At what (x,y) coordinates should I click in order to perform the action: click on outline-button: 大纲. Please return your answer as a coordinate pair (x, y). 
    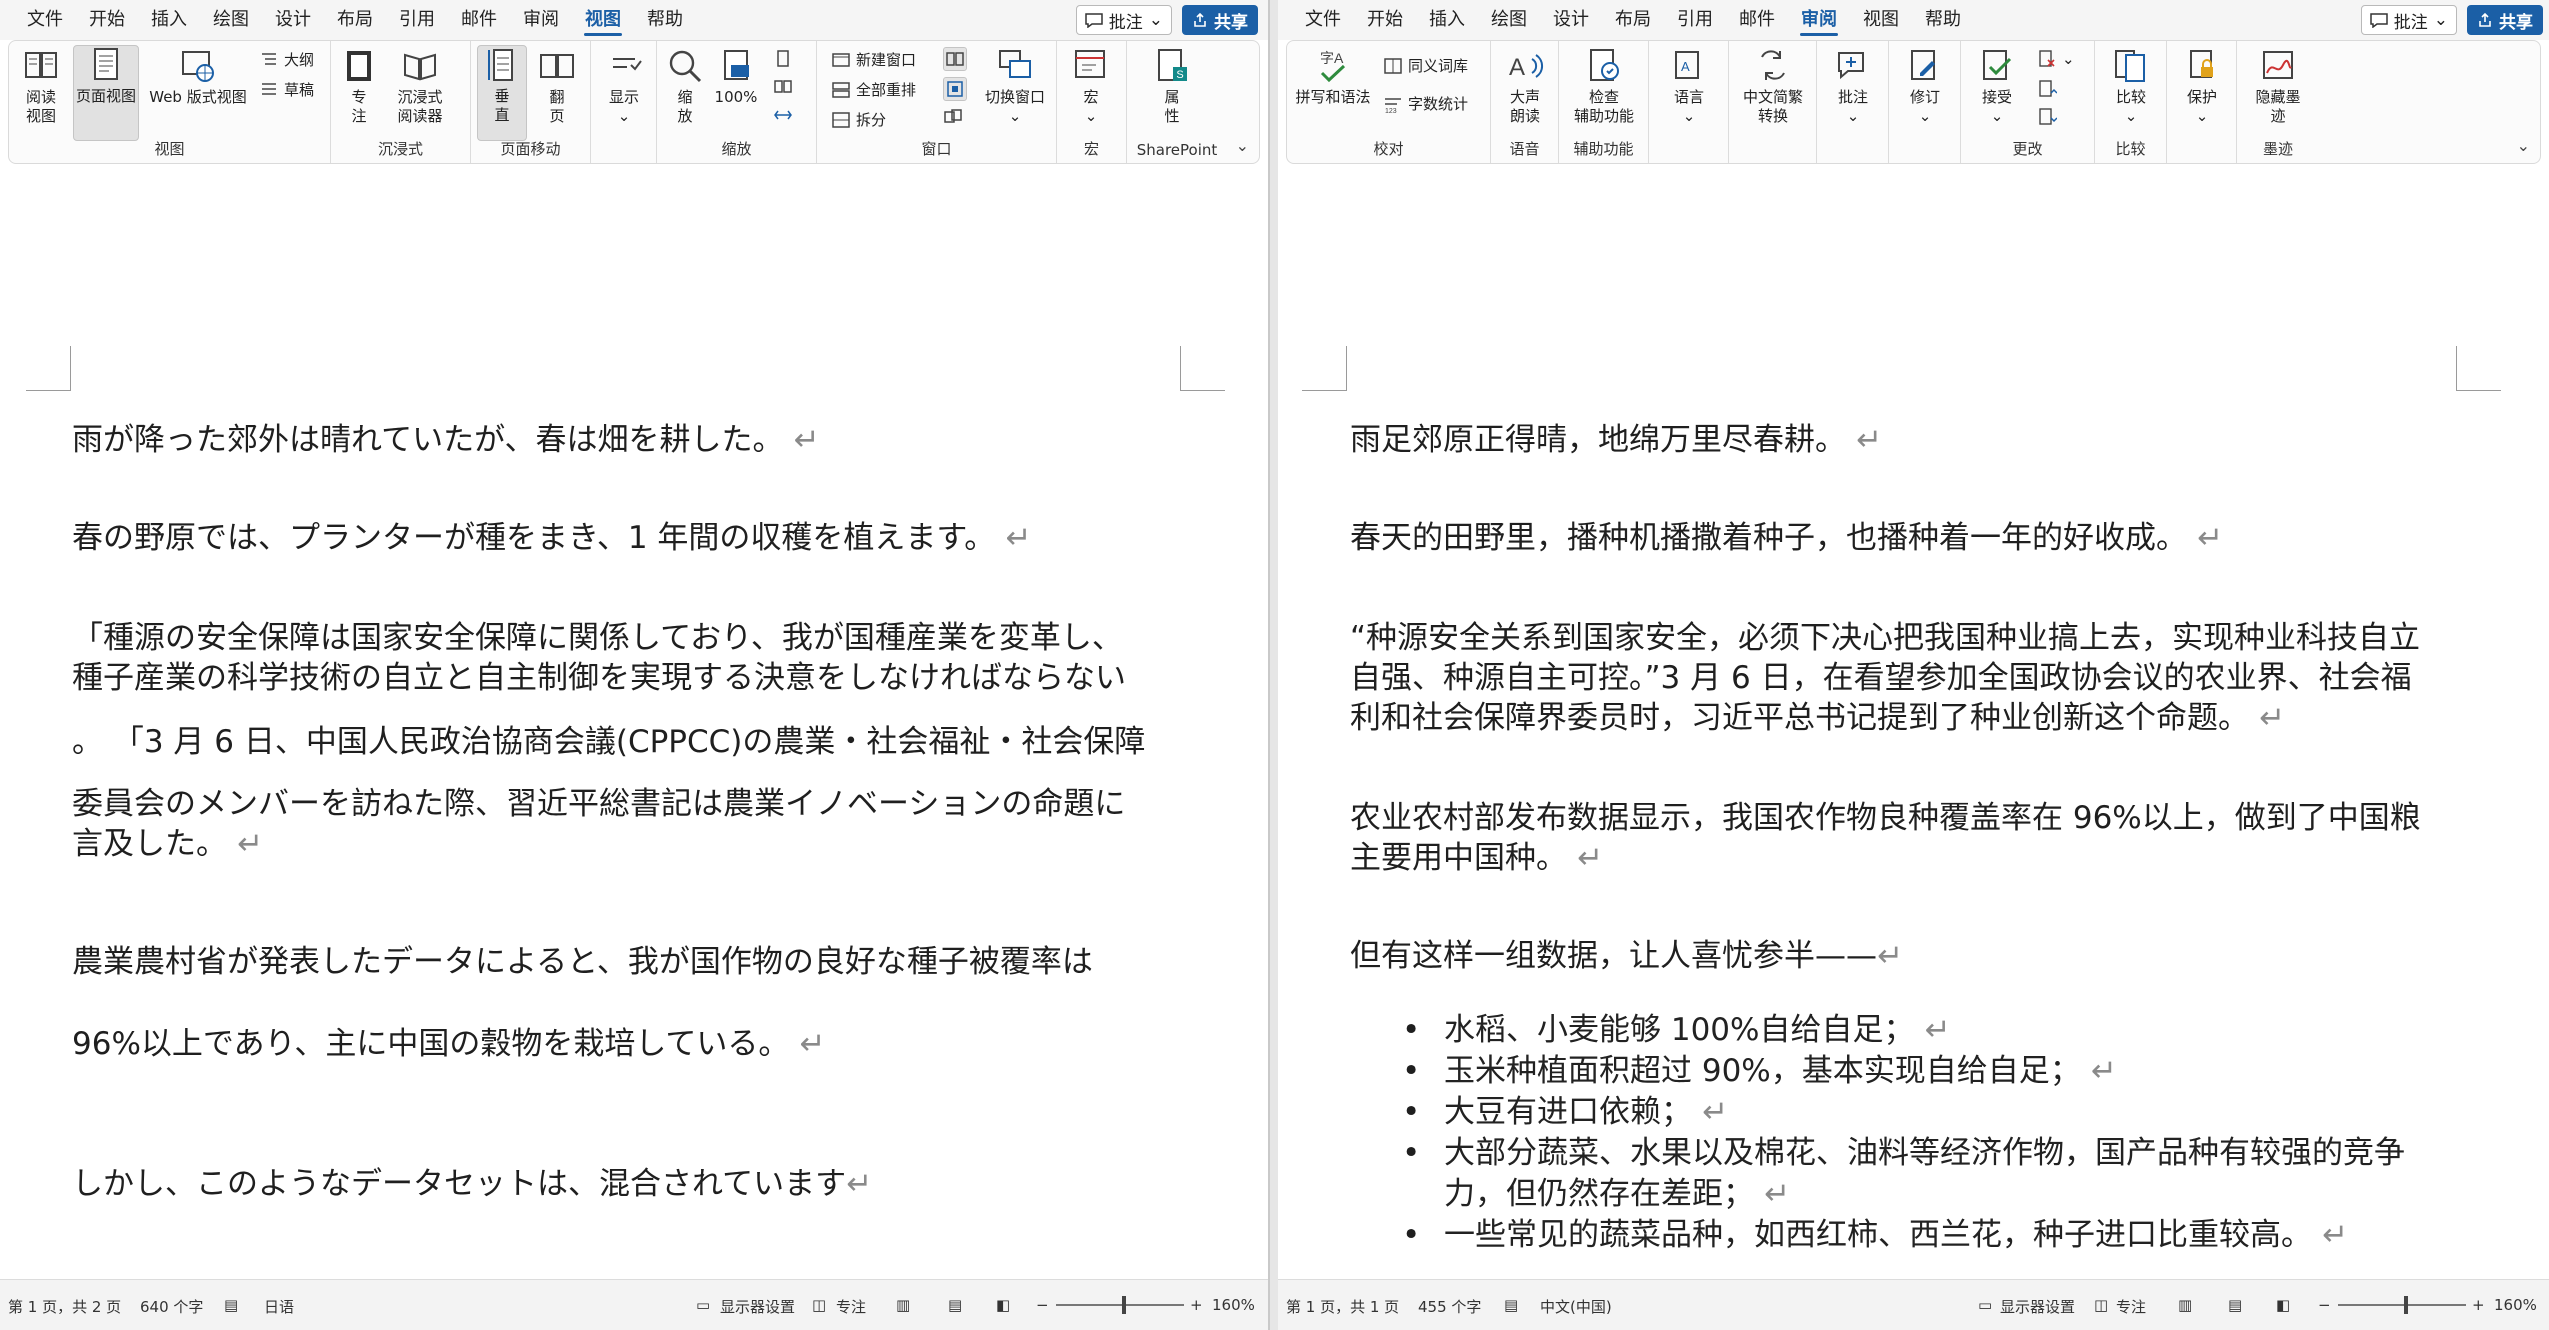
    Looking at the image, I should click on (286, 59).